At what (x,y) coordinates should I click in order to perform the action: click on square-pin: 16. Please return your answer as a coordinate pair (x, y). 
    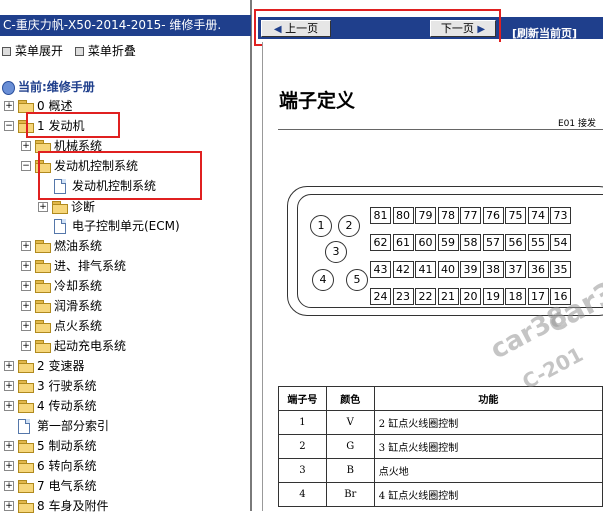
    Looking at the image, I should click on (560, 296).